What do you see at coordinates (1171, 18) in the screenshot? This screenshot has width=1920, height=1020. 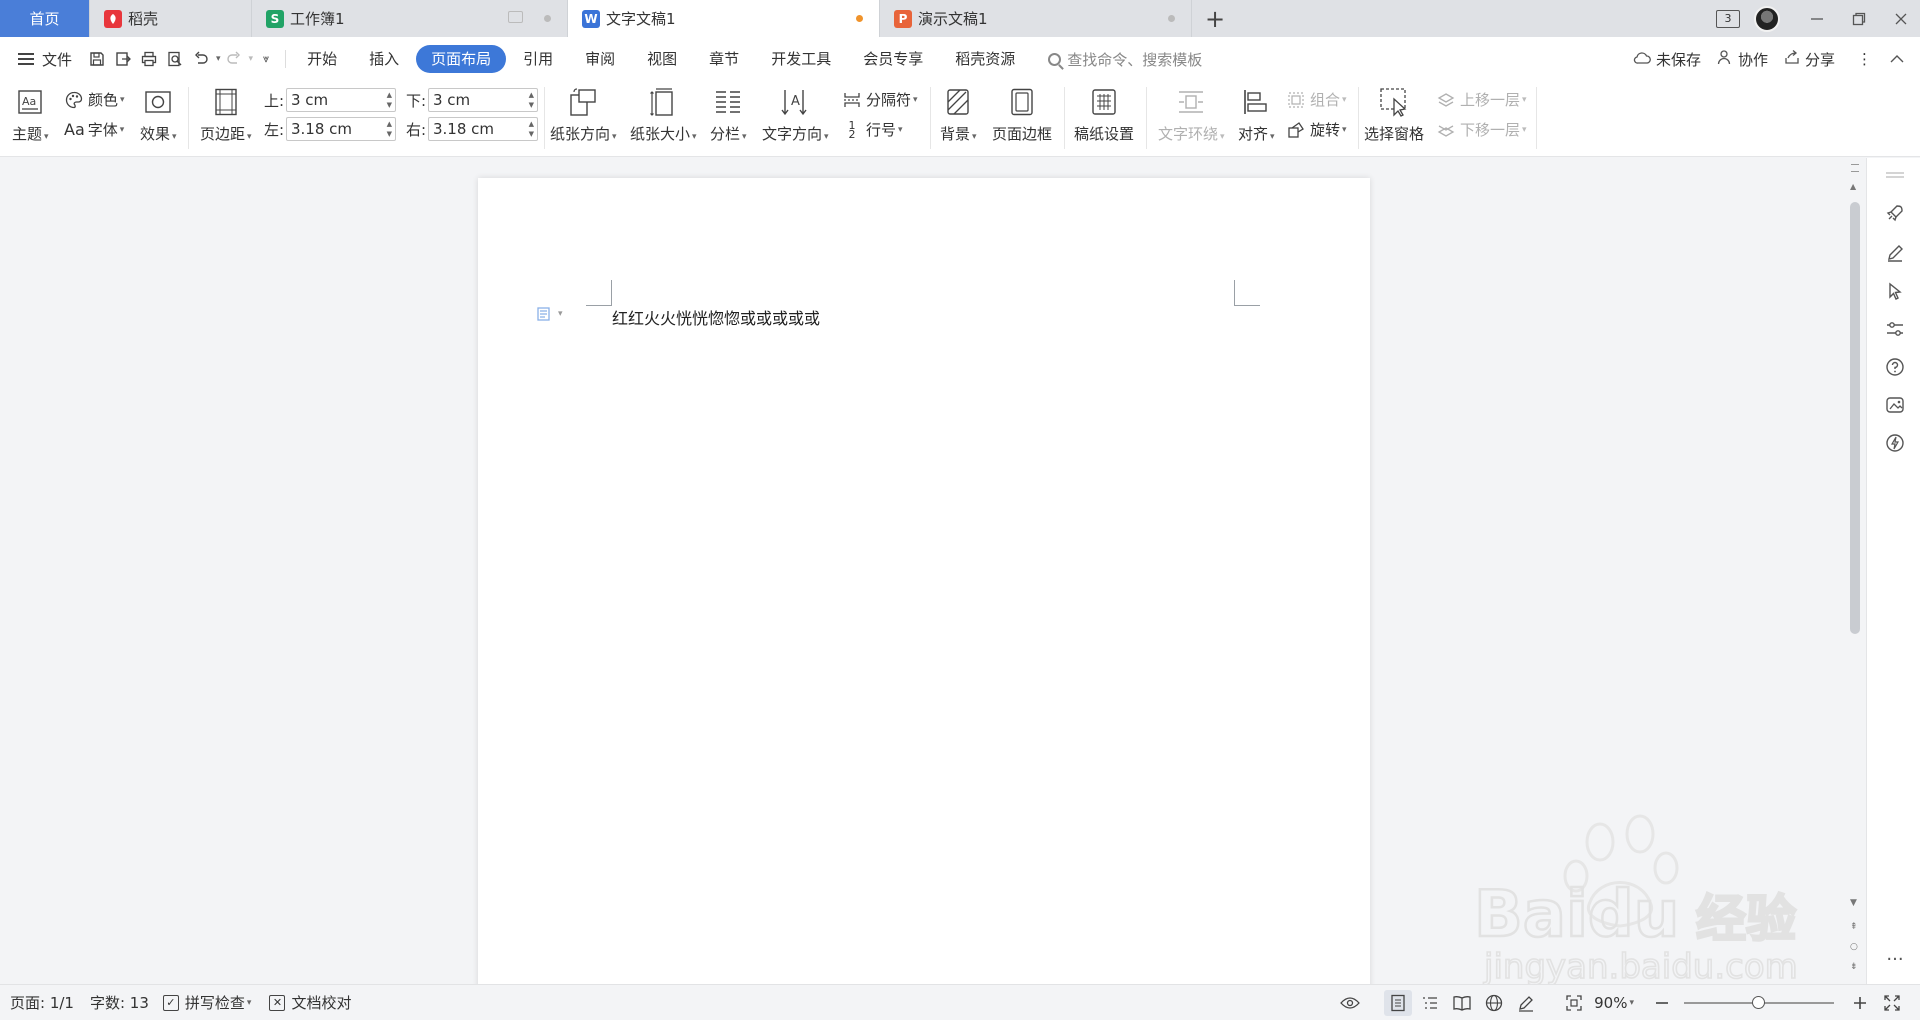 I see `tab-close-dot` at bounding box center [1171, 18].